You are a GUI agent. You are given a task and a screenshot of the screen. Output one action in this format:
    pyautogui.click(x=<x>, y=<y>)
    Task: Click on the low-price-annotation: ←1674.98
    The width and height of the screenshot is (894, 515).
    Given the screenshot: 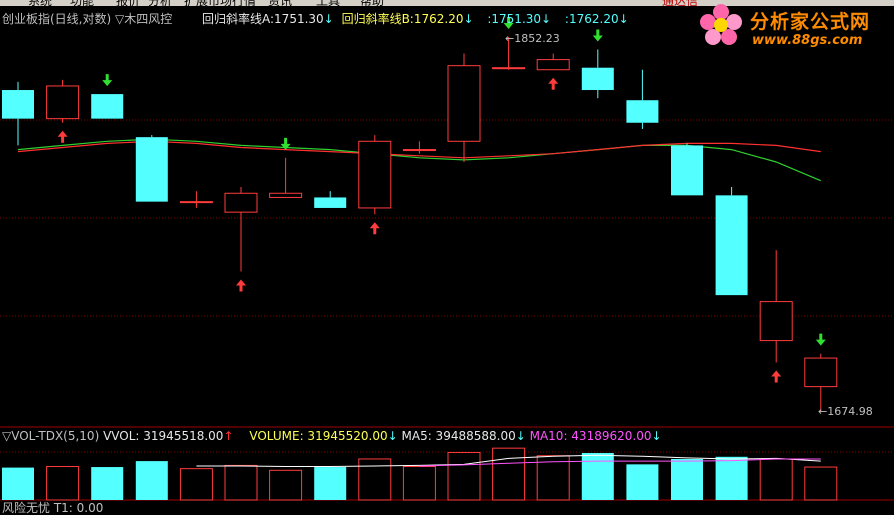 What is the action you would take?
    pyautogui.click(x=845, y=411)
    